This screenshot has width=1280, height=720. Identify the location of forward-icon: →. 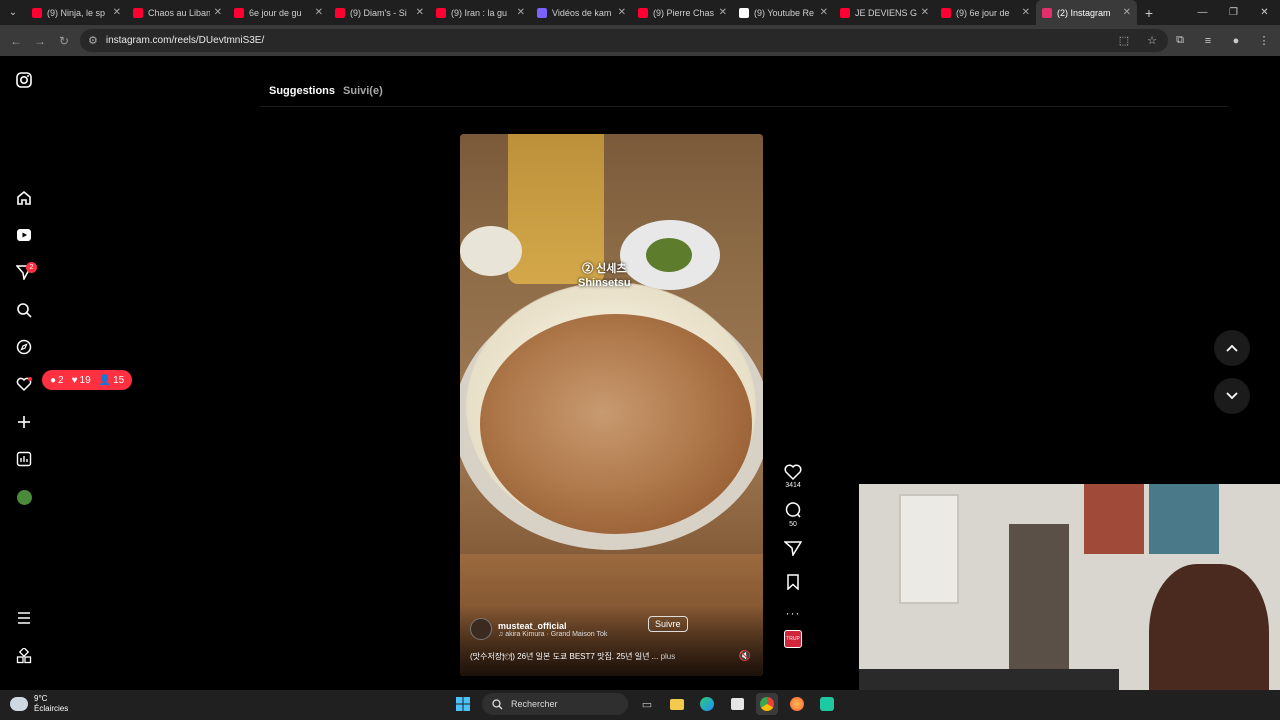
(40, 41).